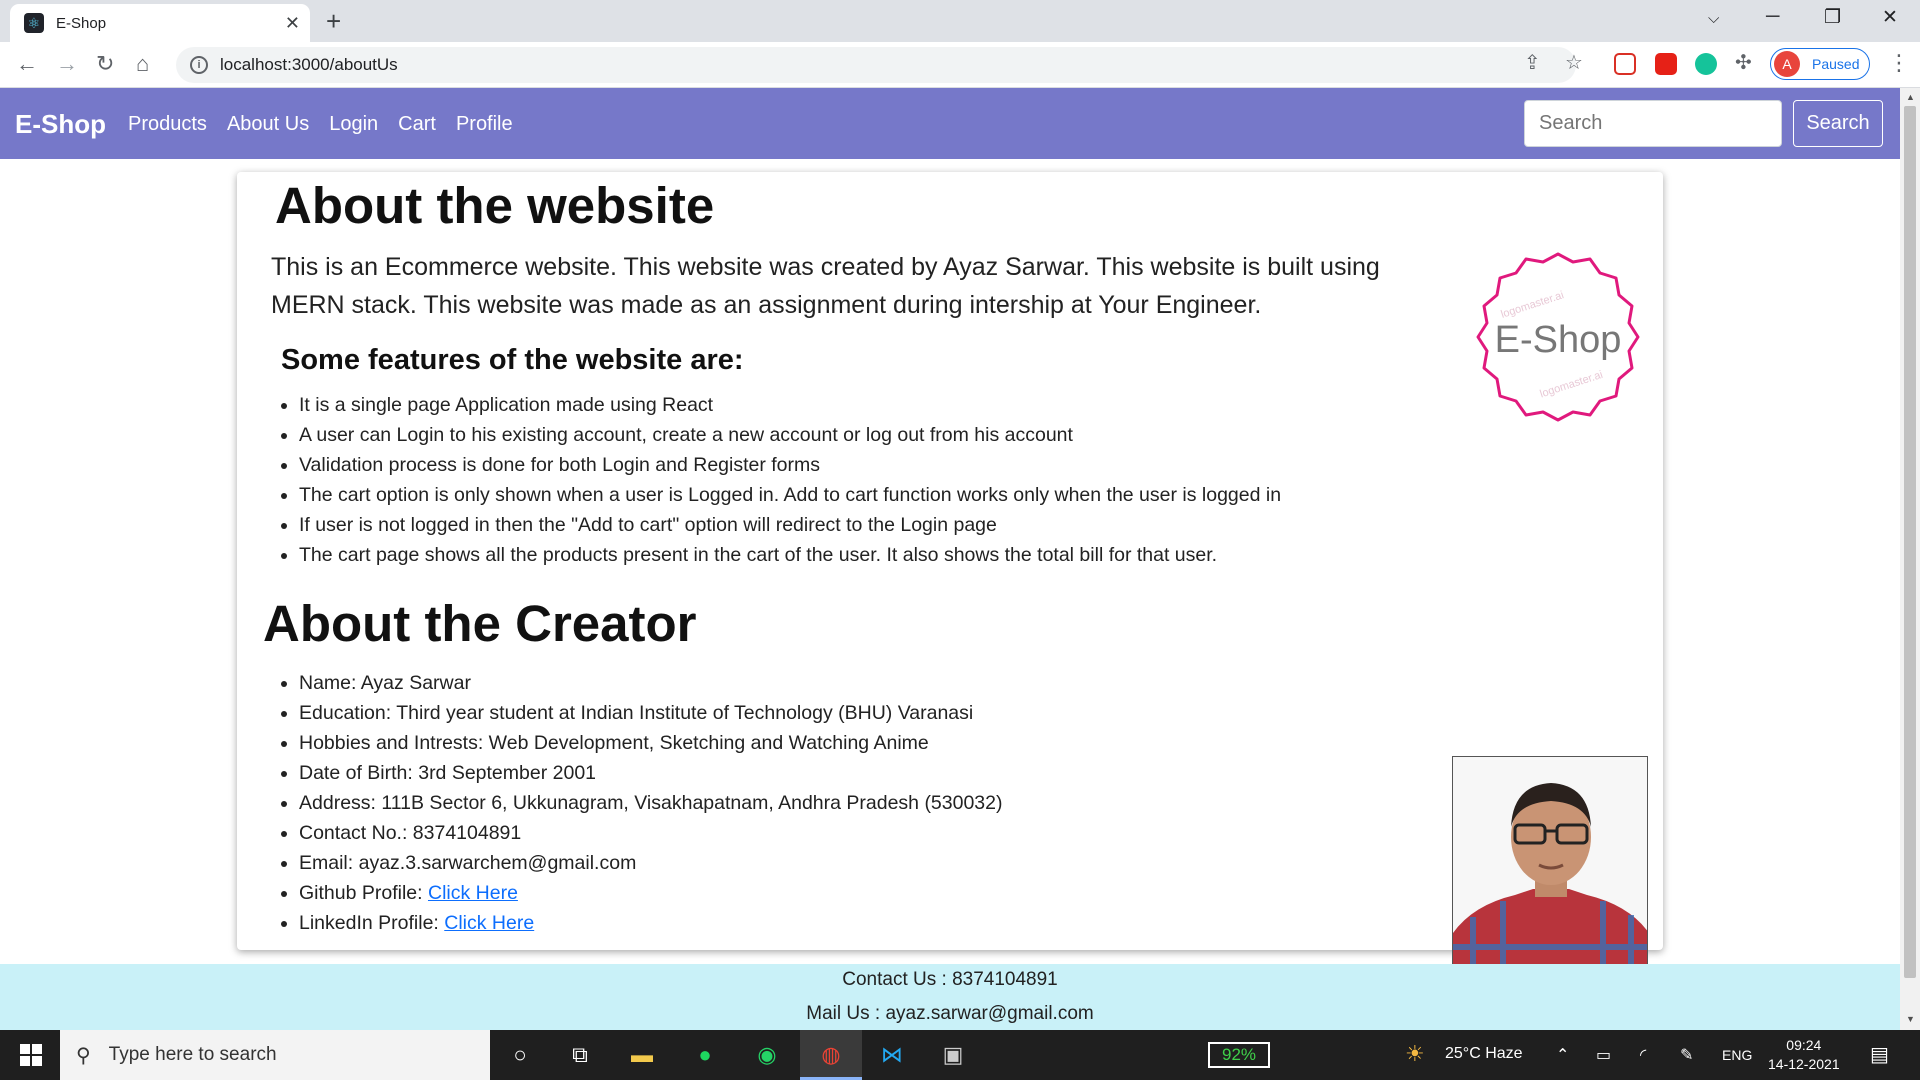 The image size is (1920, 1080). I want to click on footer-mail: Mail Us : ayaz.sarwar@gmail.com, so click(950, 1013).